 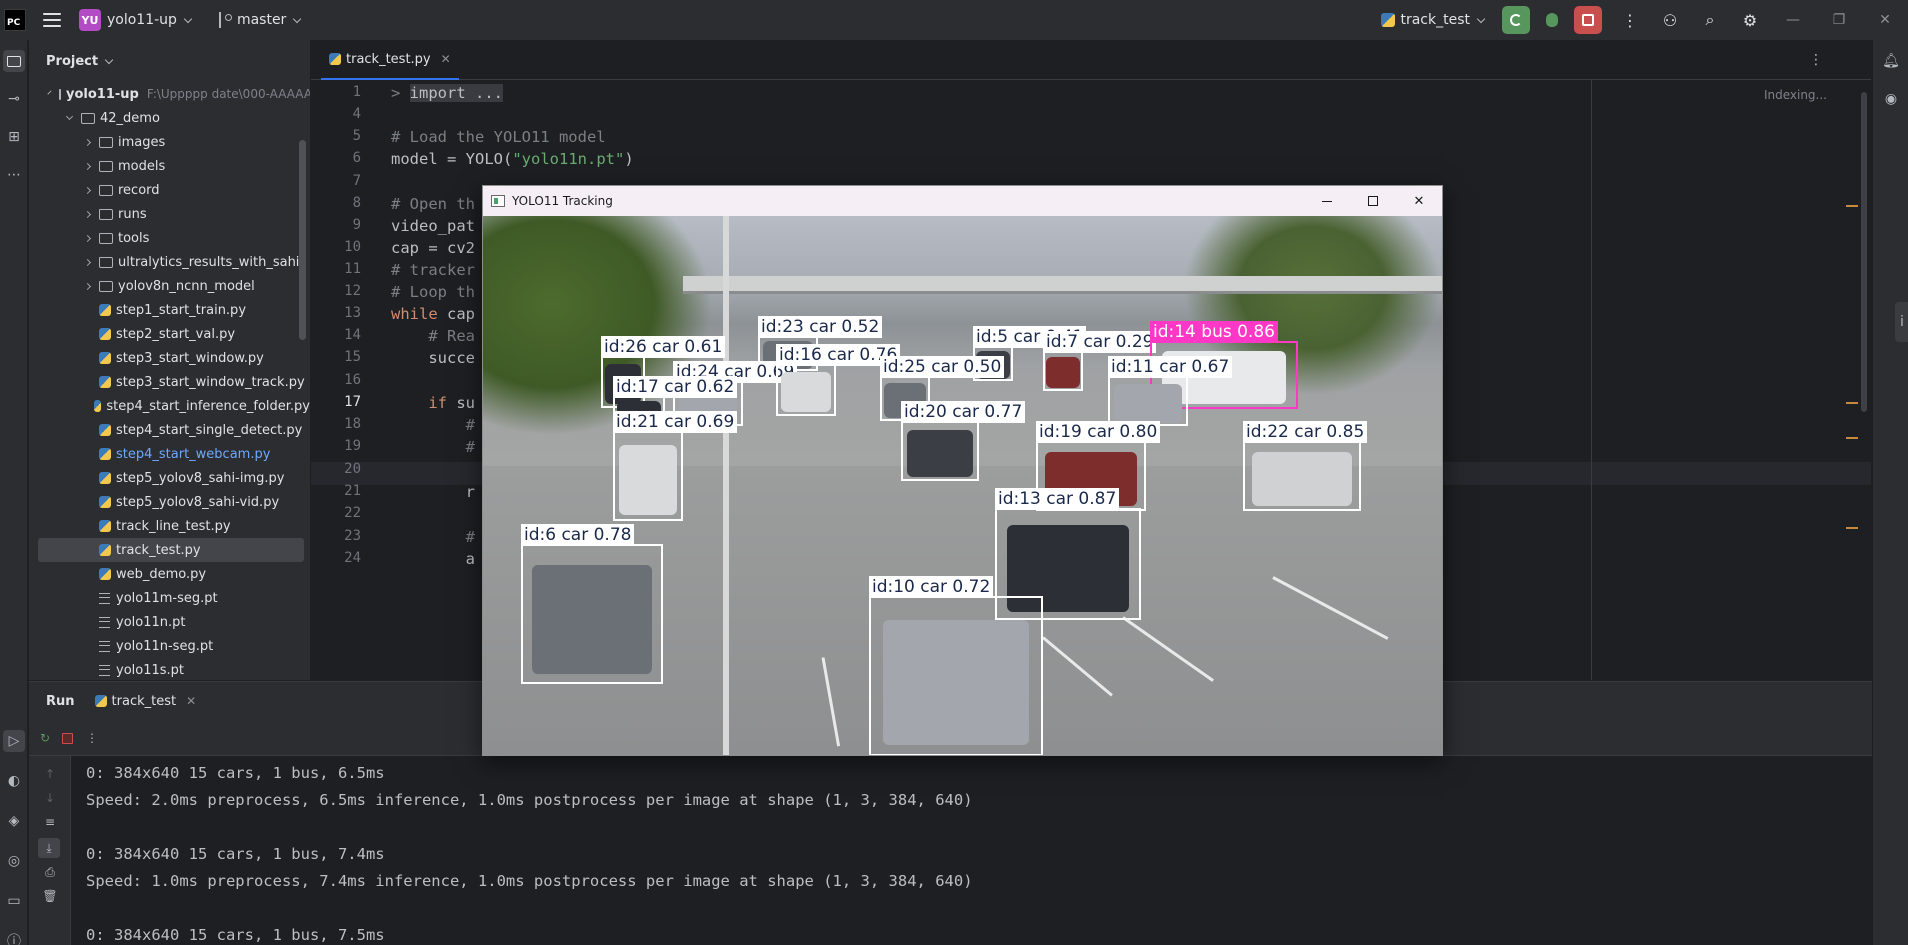 I want to click on soft-wrap-icon: ≡, so click(x=50, y=822).